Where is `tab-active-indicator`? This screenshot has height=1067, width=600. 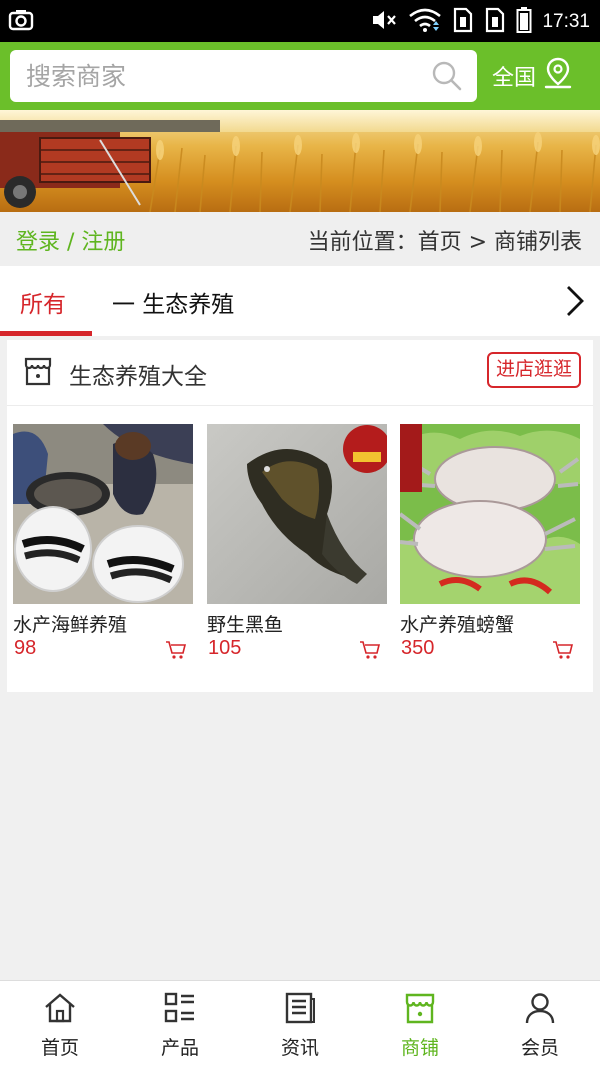
tab-active-indicator is located at coordinates (46, 333).